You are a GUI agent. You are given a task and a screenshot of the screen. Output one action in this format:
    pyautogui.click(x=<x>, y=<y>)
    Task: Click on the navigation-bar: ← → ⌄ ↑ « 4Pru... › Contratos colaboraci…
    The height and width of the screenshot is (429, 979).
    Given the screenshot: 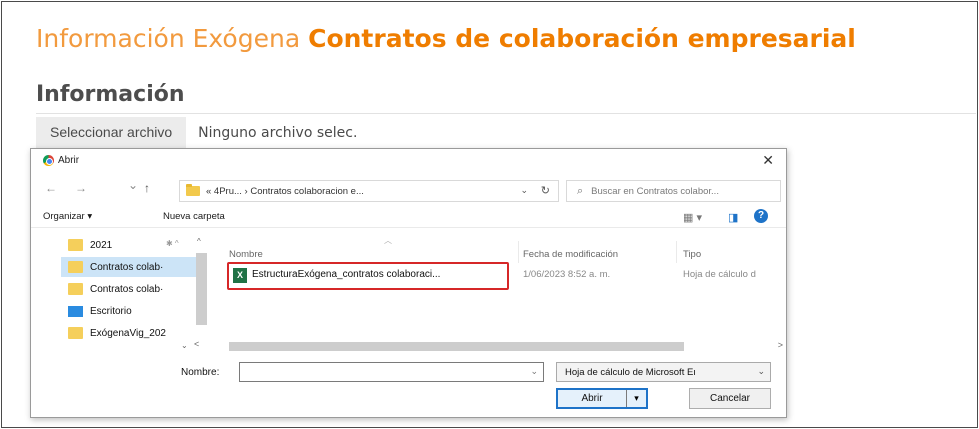 What is the action you would take?
    pyautogui.click(x=408, y=190)
    